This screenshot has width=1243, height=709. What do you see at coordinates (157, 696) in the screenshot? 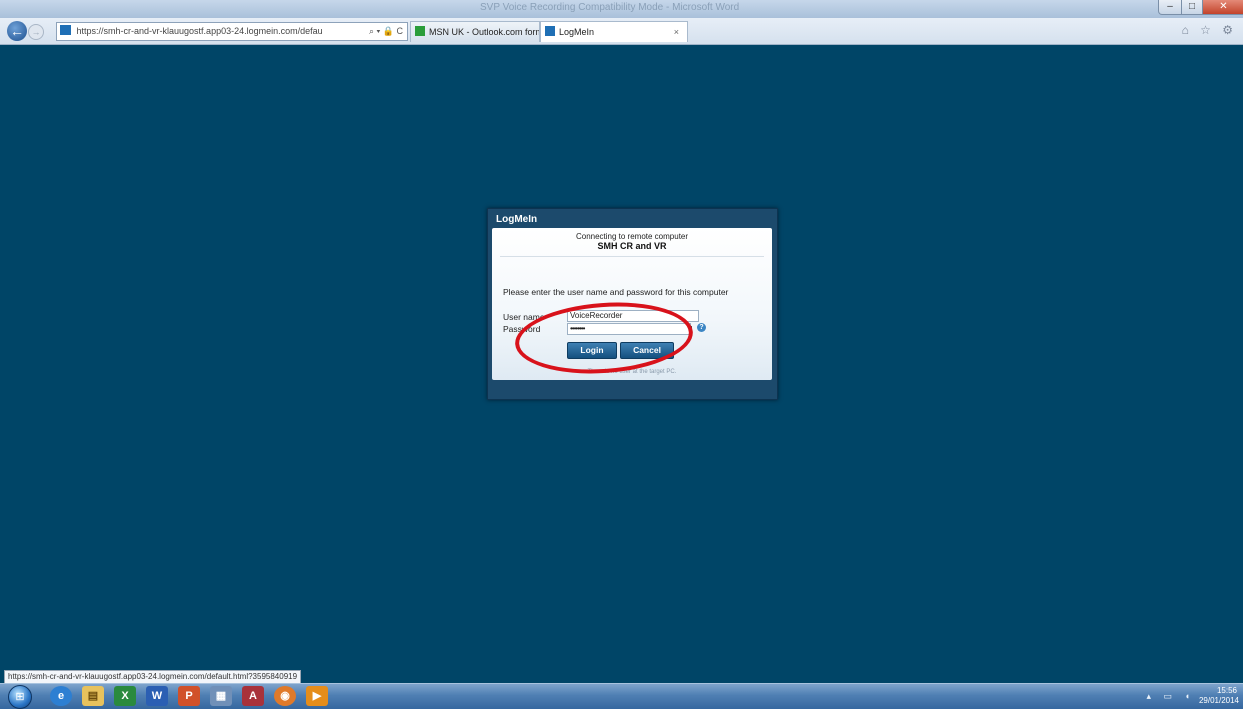
I see `word-icon: W` at bounding box center [157, 696].